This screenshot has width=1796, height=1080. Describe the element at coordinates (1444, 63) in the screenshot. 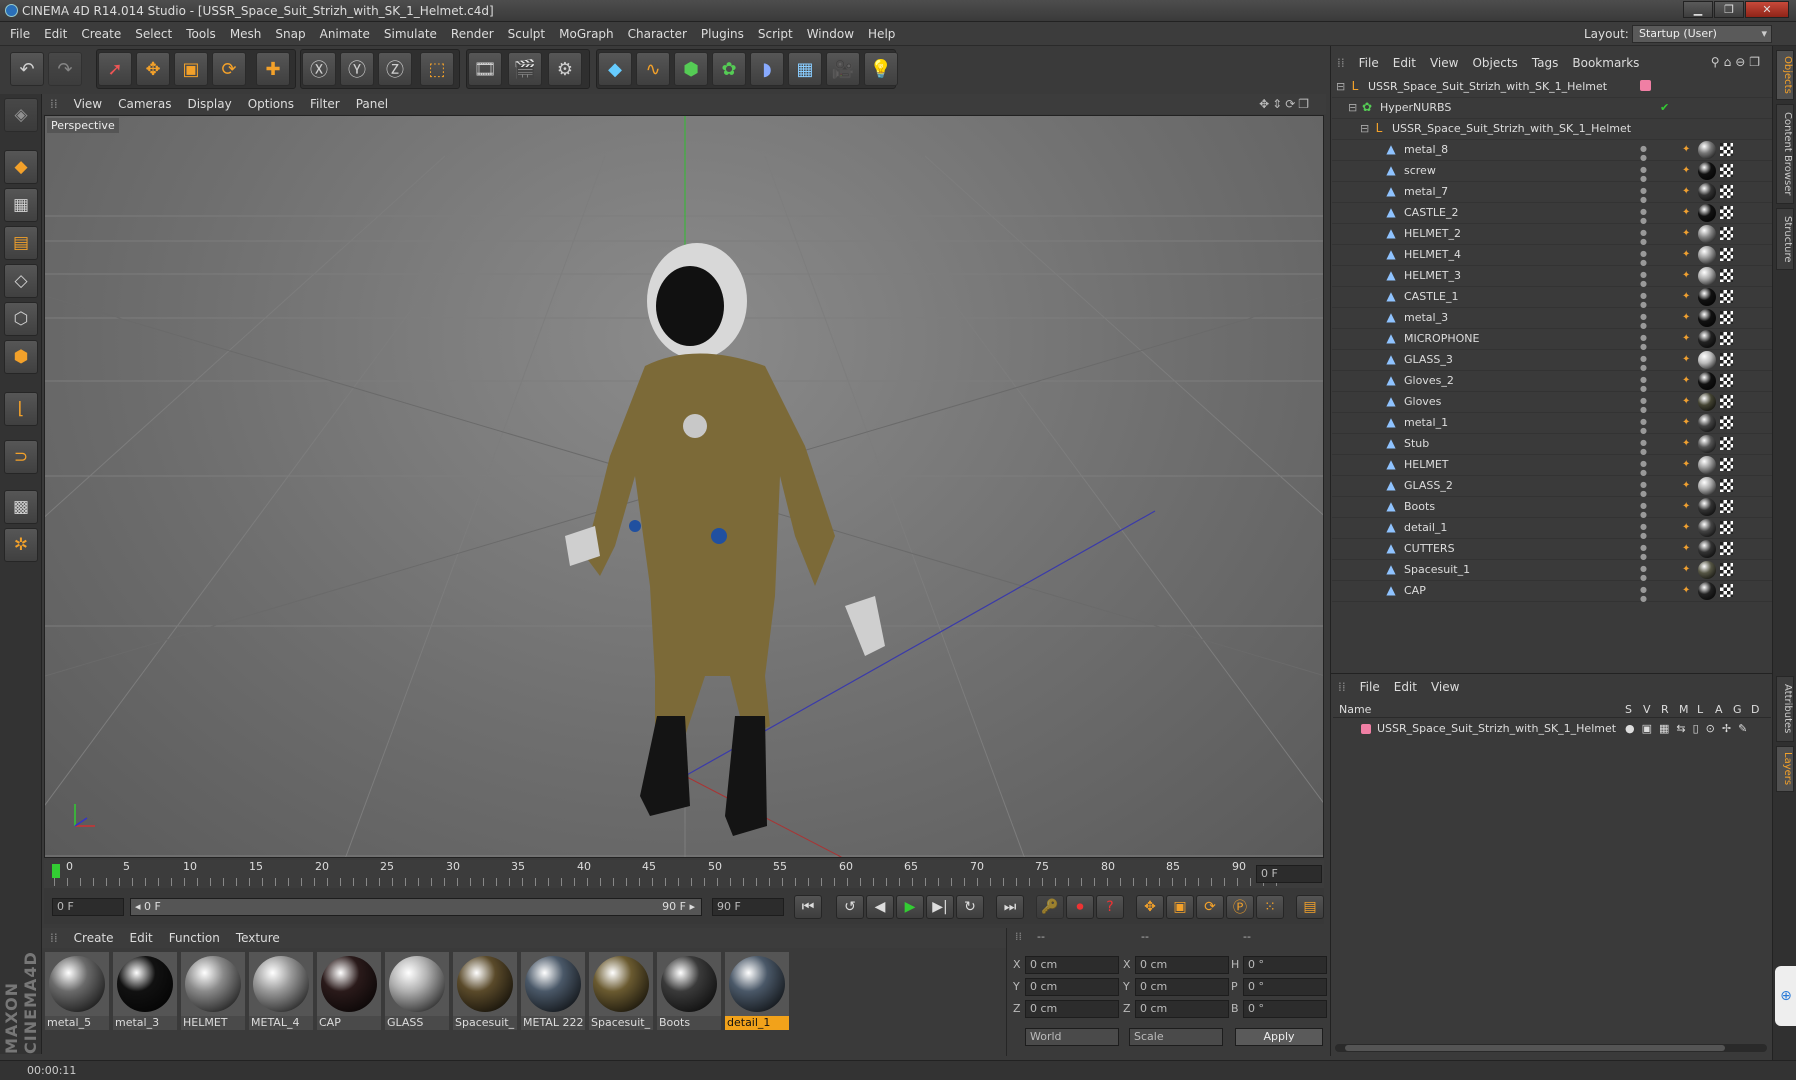

I see `obj-menu-view: View` at that location.